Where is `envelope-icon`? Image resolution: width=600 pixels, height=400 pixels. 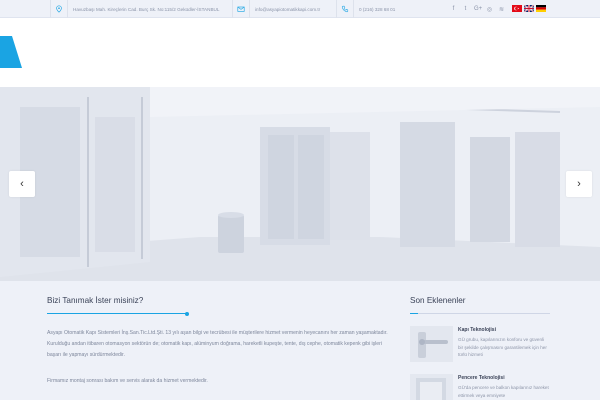 envelope-icon is located at coordinates (241, 9).